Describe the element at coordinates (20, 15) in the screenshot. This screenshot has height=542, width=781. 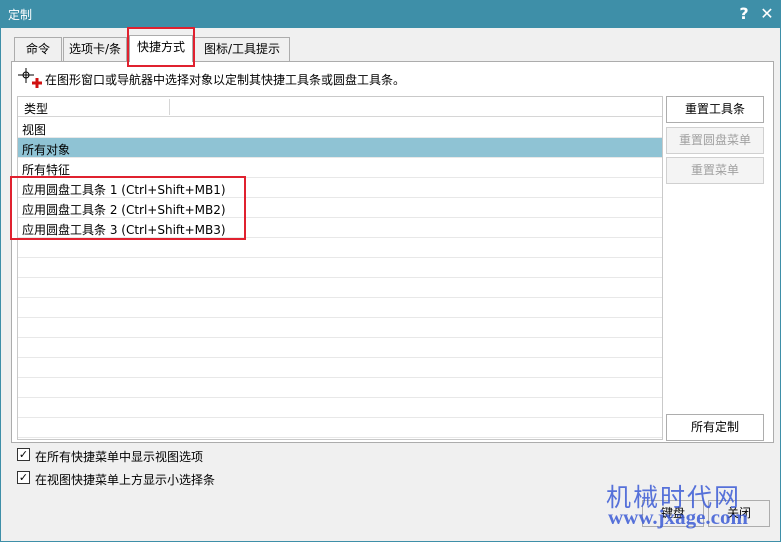
I see `window-title: 定制` at that location.